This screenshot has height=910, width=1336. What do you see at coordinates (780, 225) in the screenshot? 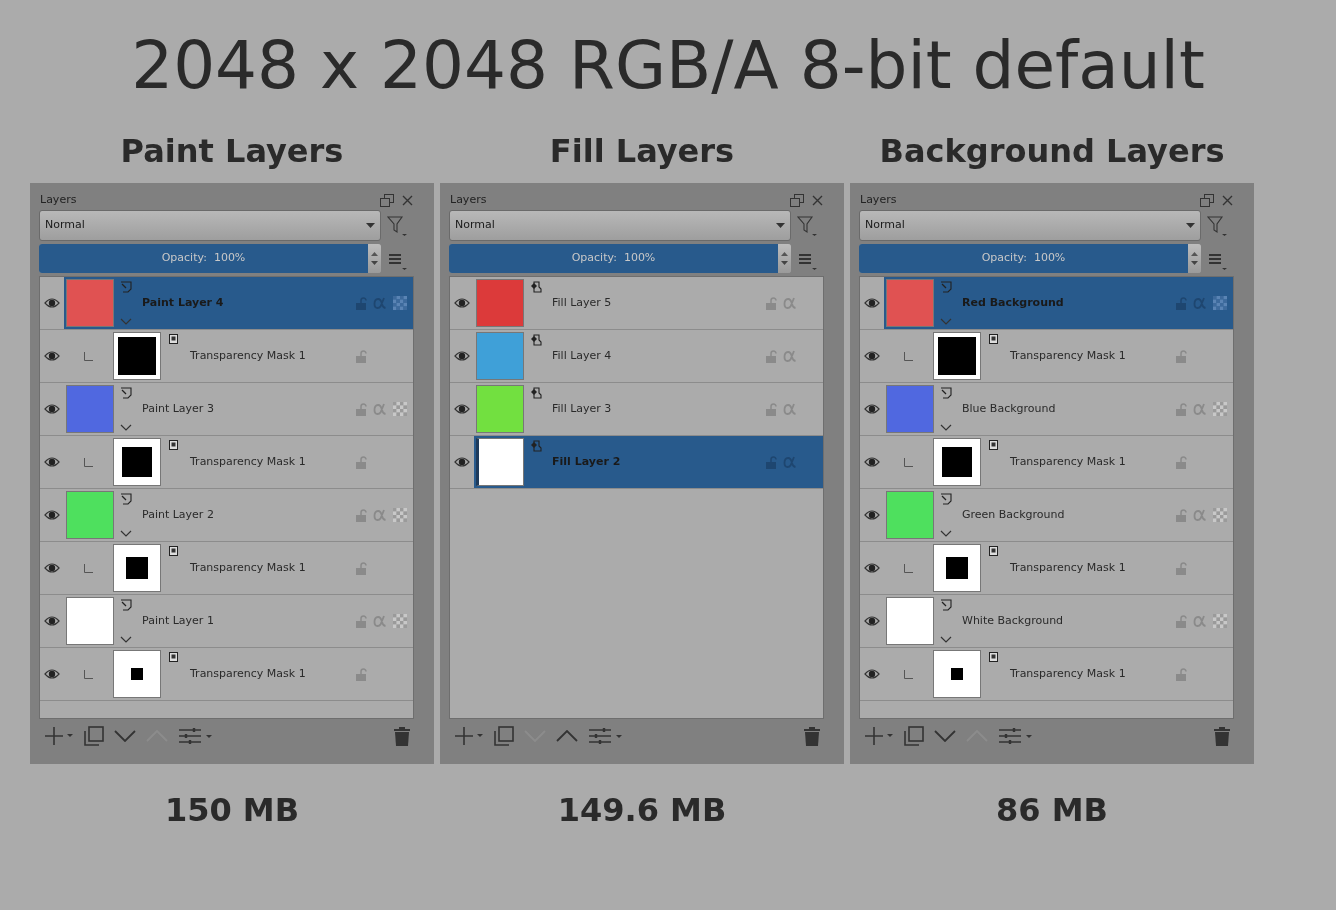
I see `caret-icon` at bounding box center [780, 225].